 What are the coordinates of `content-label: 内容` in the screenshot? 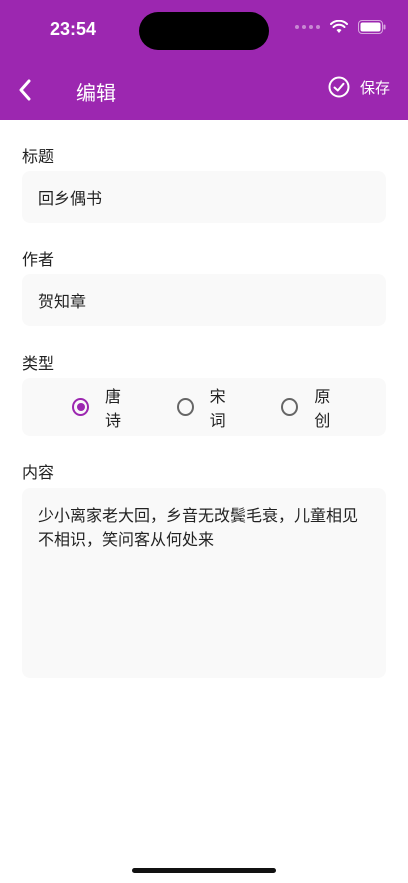 It's located at (38, 472).